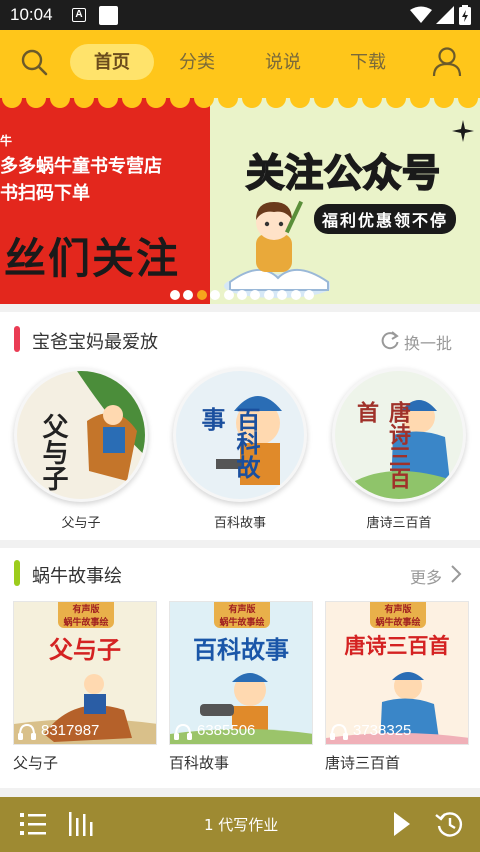 This screenshot has width=480, height=852. Describe the element at coordinates (463, 131) in the screenshot. I see `sparkle-icon` at that location.